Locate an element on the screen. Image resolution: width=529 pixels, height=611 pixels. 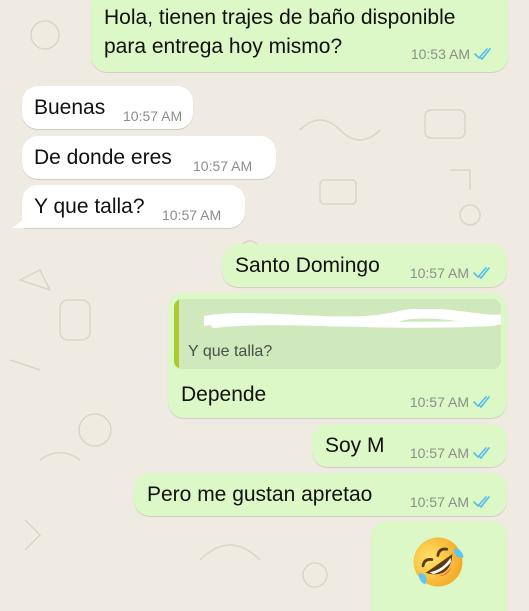
message-text: Depende is located at coordinates (224, 394).